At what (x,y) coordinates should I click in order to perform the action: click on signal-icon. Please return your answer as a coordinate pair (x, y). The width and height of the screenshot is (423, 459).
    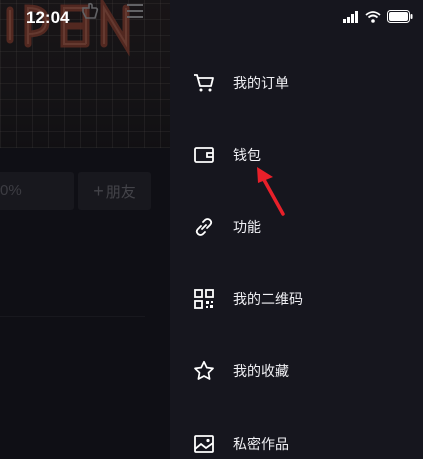
    Looking at the image, I should click on (350, 16).